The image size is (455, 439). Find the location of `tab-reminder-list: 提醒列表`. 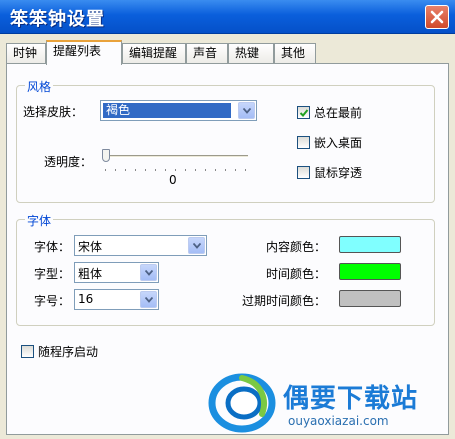

tab-reminder-list: 提醒列表 is located at coordinates (84, 52).